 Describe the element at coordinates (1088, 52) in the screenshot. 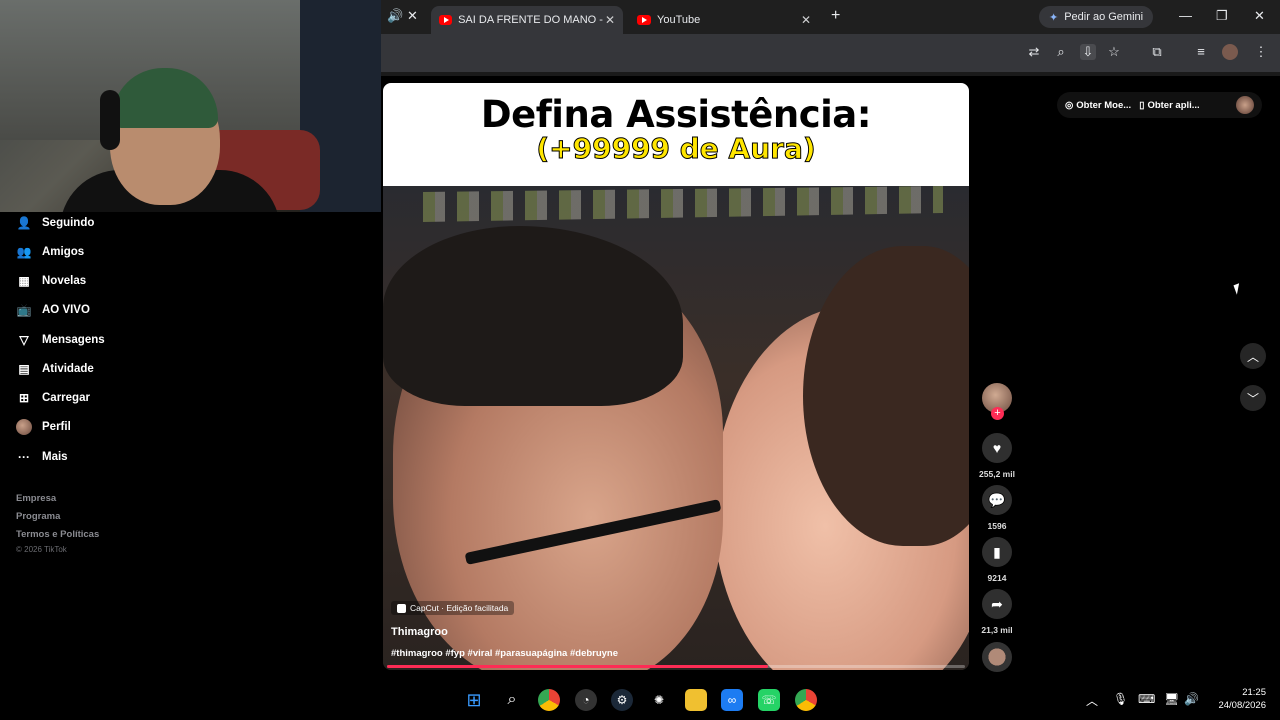

I see `install-app-icon: ⇩` at that location.